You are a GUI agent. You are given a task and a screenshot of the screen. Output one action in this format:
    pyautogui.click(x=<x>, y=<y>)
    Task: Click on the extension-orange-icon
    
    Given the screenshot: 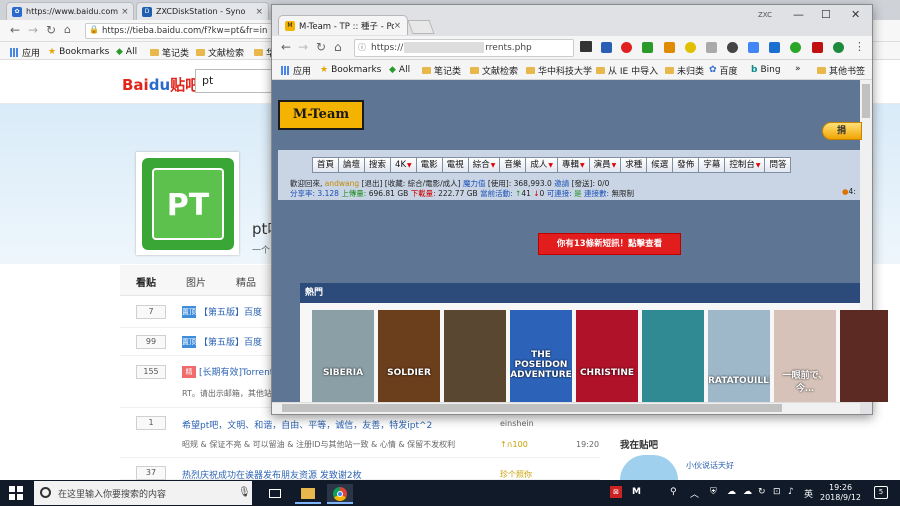 What is the action you would take?
    pyautogui.click(x=669, y=47)
    